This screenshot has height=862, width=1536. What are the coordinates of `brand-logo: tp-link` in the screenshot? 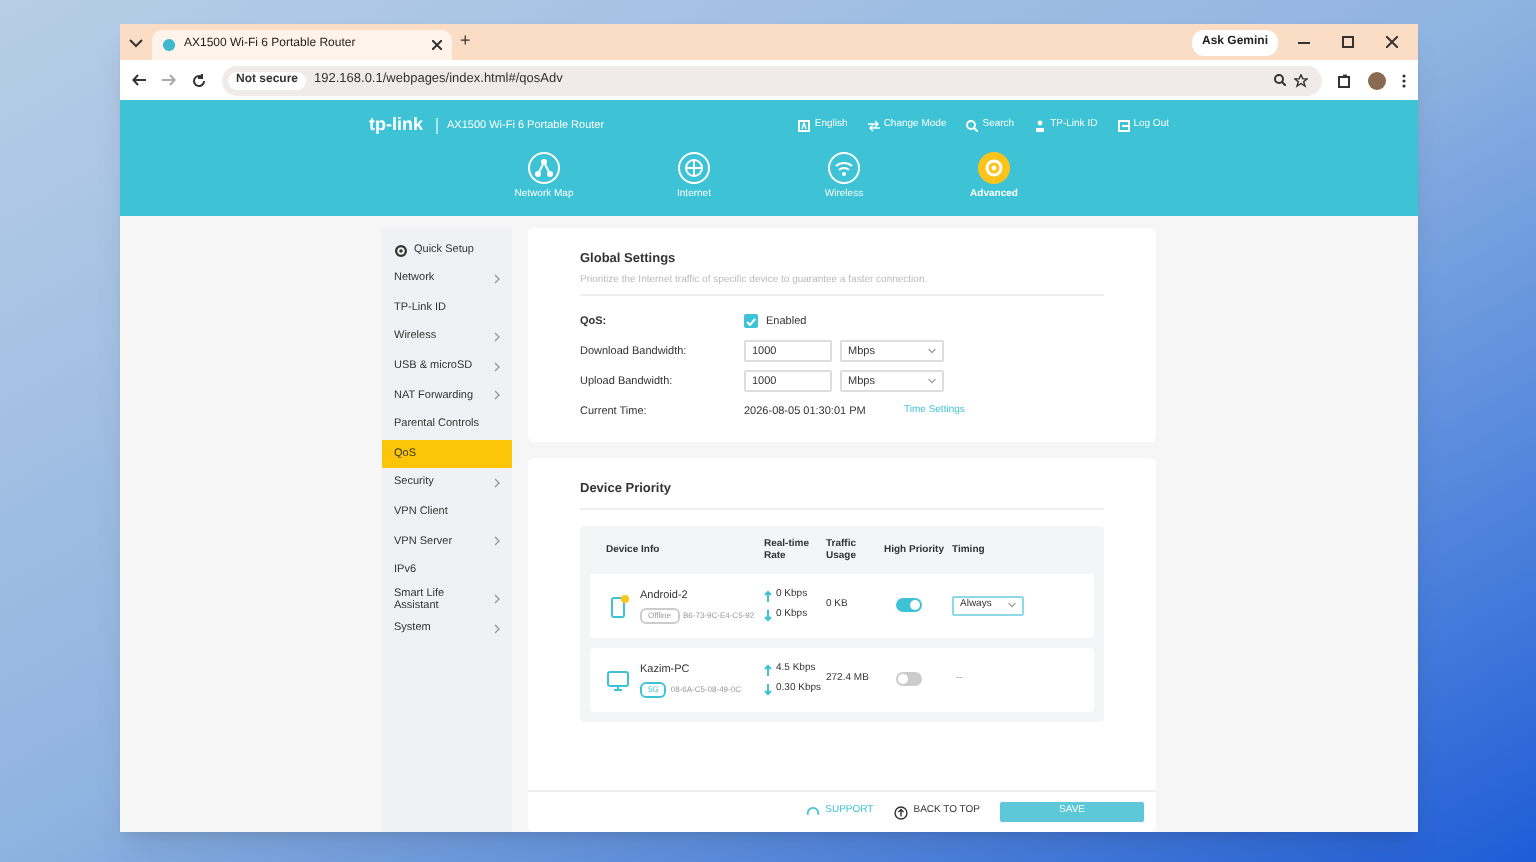 It's located at (396, 125).